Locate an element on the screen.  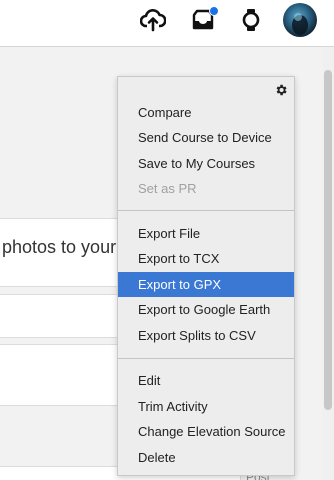
notification-dot is located at coordinates (214, 11).